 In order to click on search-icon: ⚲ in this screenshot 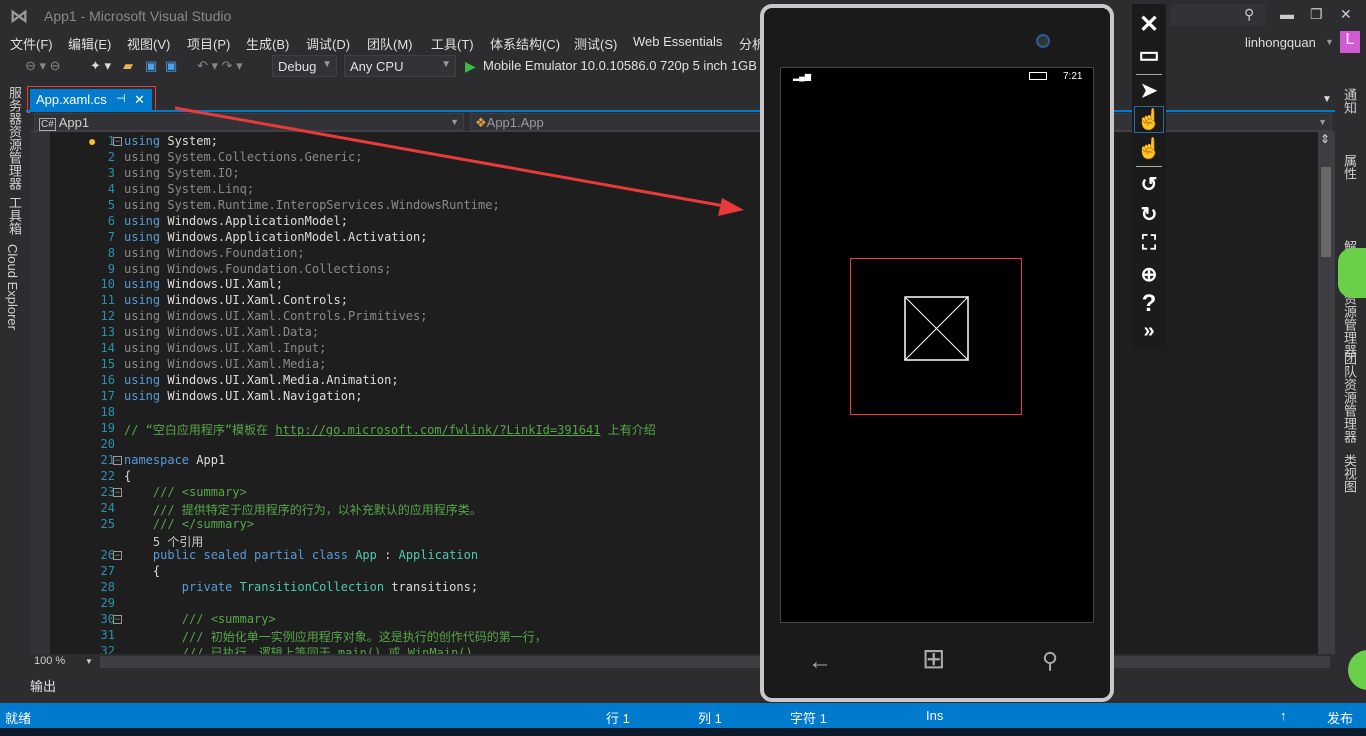, I will do `click(1249, 14)`.